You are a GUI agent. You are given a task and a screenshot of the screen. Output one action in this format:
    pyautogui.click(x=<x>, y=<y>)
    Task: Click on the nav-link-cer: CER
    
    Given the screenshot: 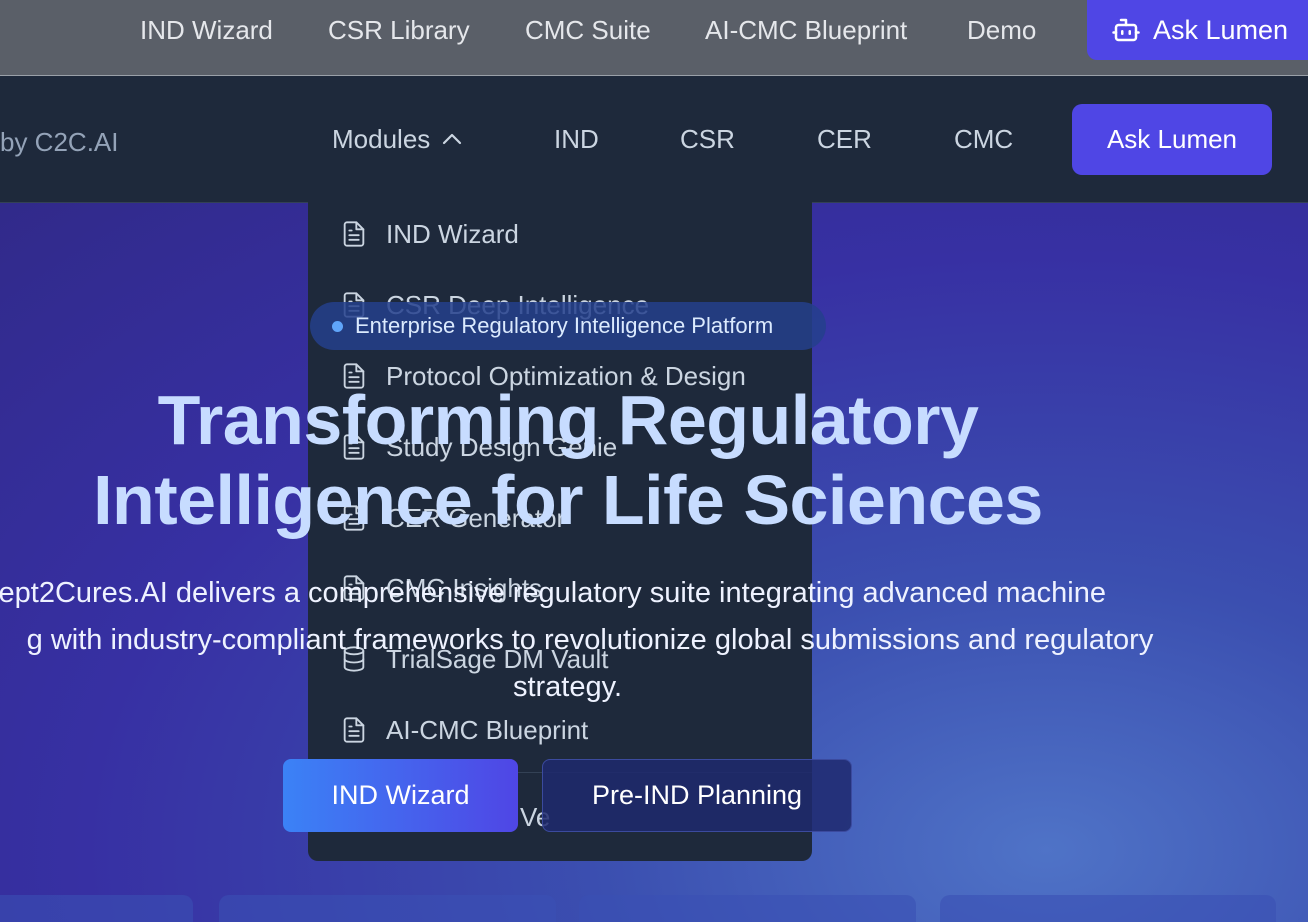 What is the action you would take?
    pyautogui.click(x=844, y=139)
    